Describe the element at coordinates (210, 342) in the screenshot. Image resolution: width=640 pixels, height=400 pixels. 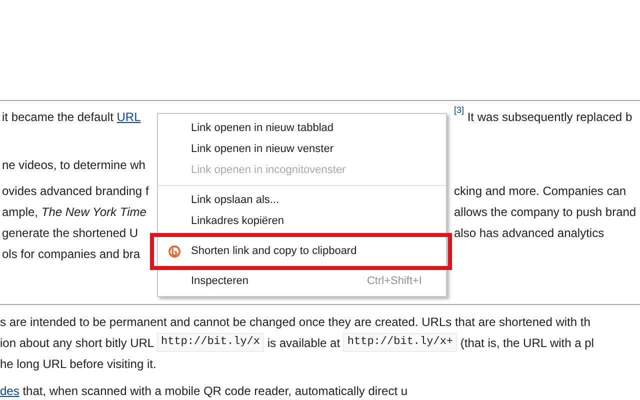
I see `code-snippet: http://bit.ly/x` at that location.